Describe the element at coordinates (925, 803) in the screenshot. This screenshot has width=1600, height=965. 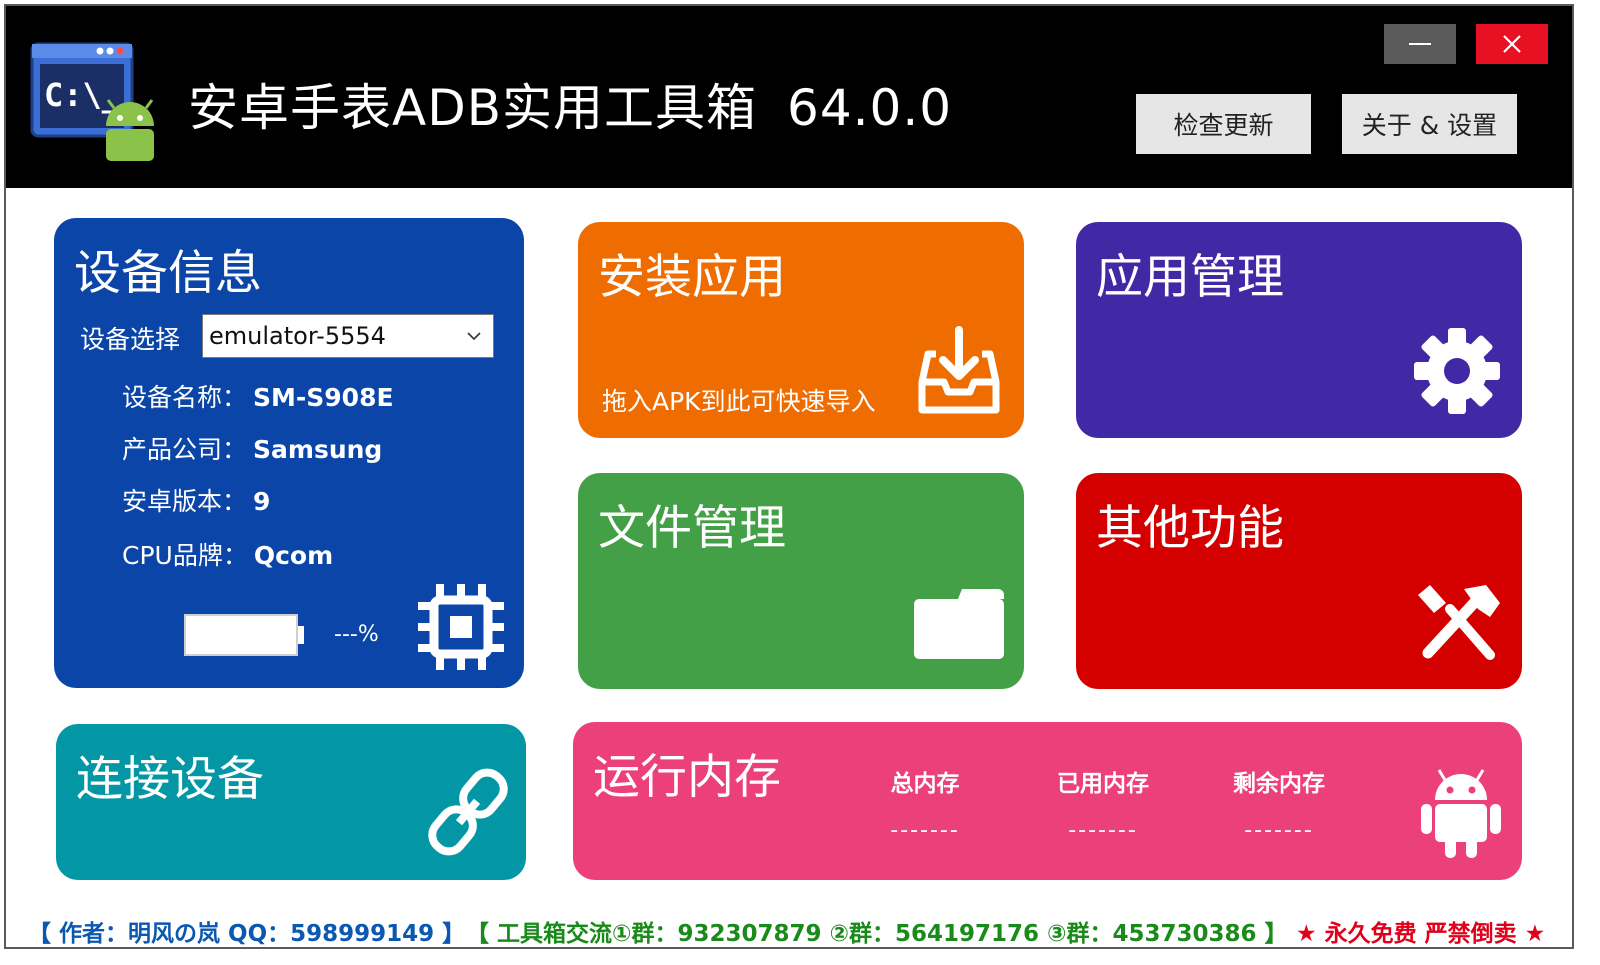
I see `total-memory: 总内存 -------` at that location.